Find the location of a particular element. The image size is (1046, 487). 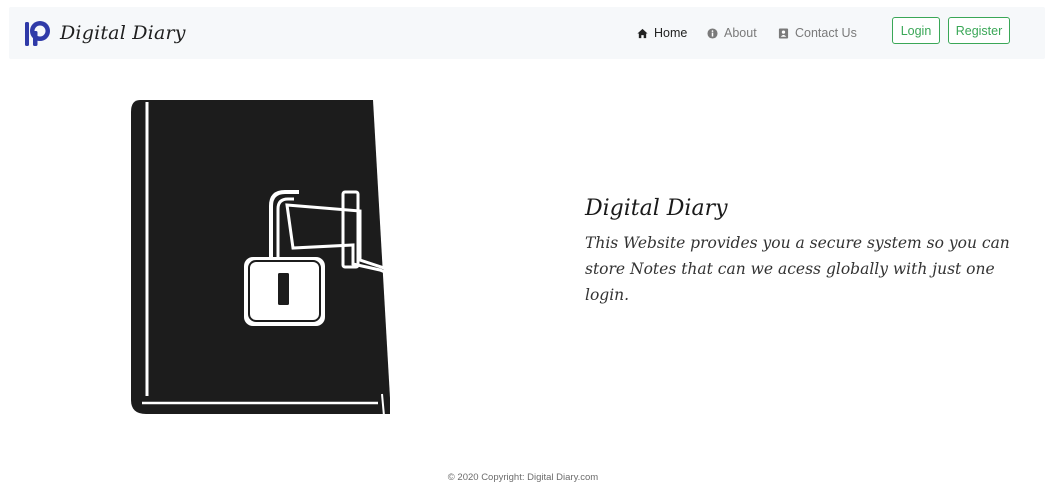

register-button: Register is located at coordinates (979, 30).